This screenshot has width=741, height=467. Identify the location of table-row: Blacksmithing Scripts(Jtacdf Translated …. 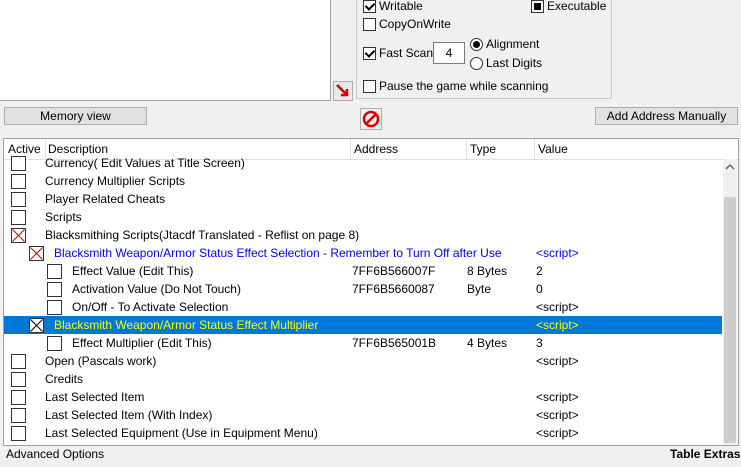
(363, 235).